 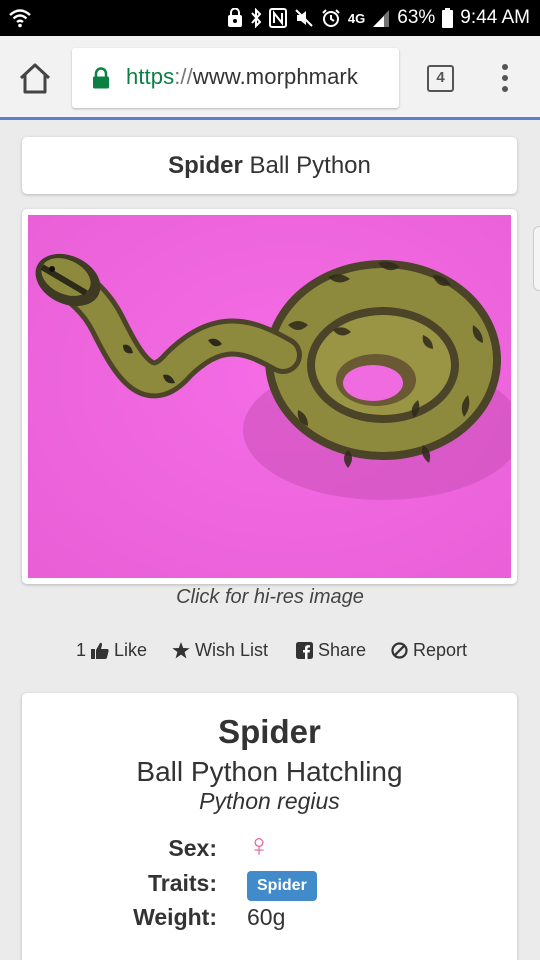 I want to click on like-button: 1 Like, so click(x=111, y=650).